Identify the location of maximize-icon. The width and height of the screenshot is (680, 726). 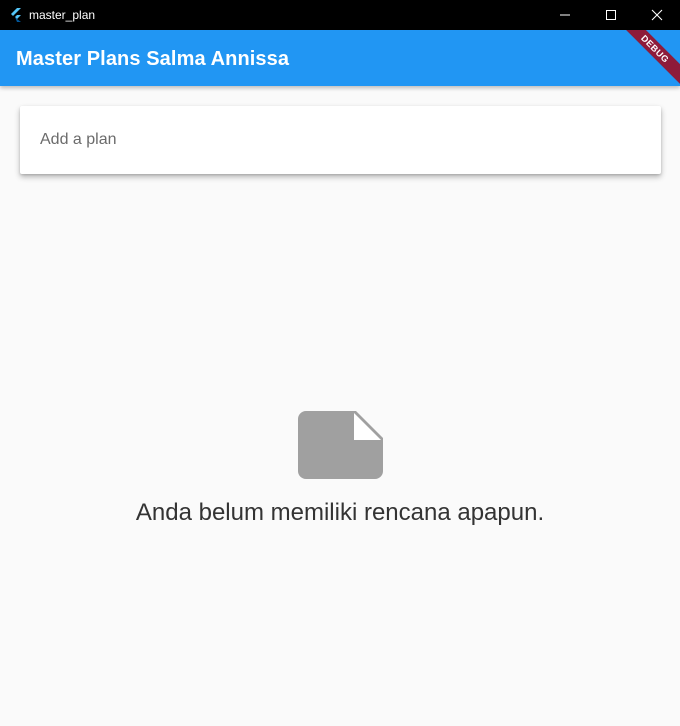
(611, 15).